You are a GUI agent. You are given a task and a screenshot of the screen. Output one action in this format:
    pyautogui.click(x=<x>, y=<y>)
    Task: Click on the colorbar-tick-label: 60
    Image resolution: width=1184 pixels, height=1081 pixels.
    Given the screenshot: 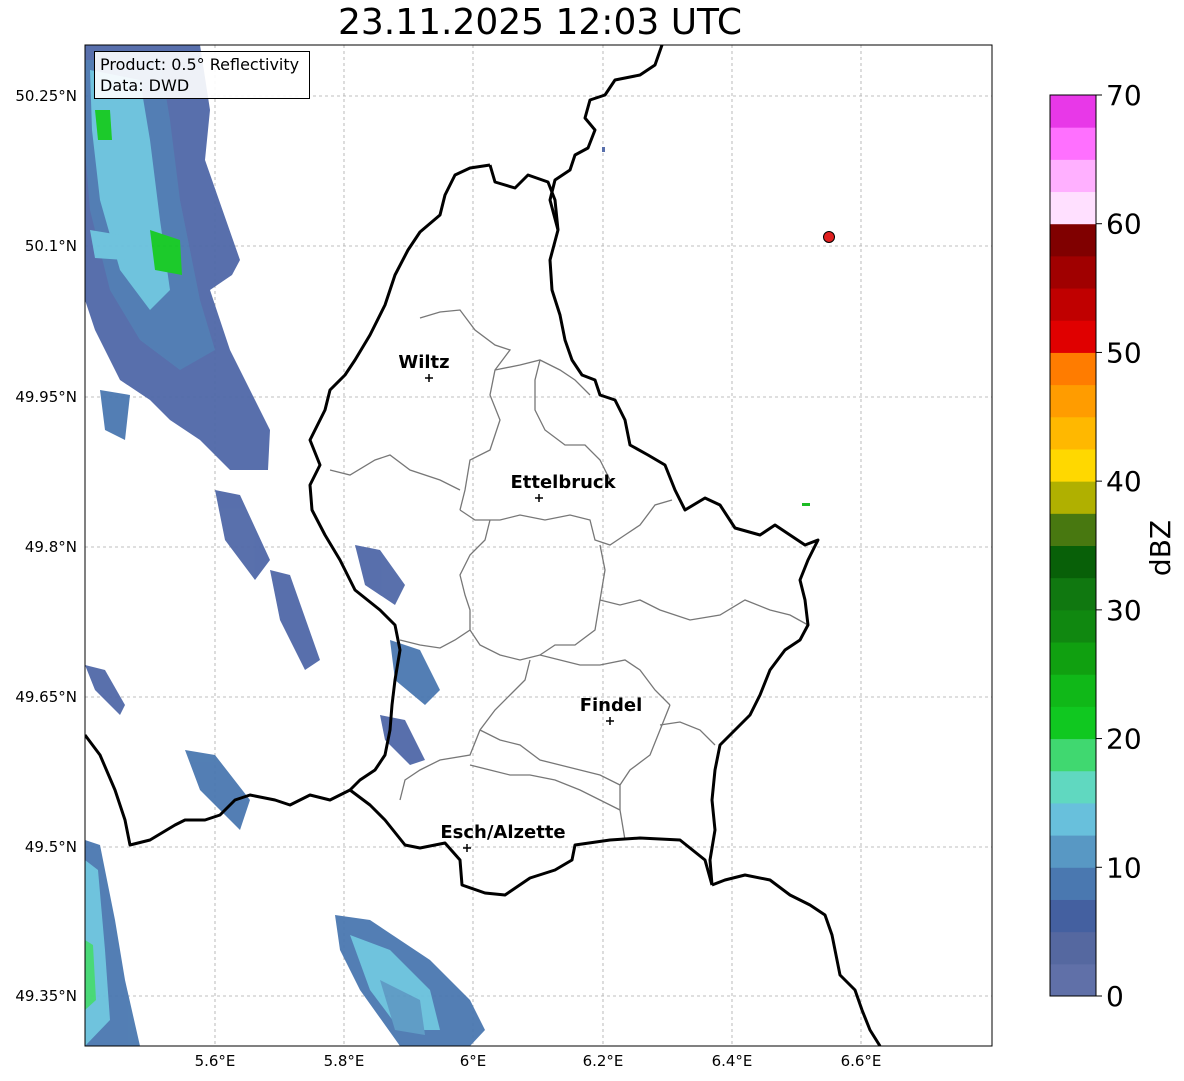 What is the action you would take?
    pyautogui.click(x=1124, y=224)
    